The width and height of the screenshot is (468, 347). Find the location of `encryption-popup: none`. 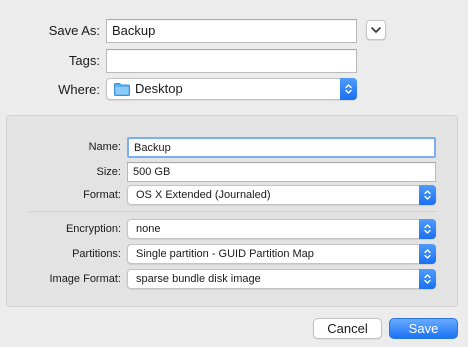

encryption-popup: none is located at coordinates (281, 229).